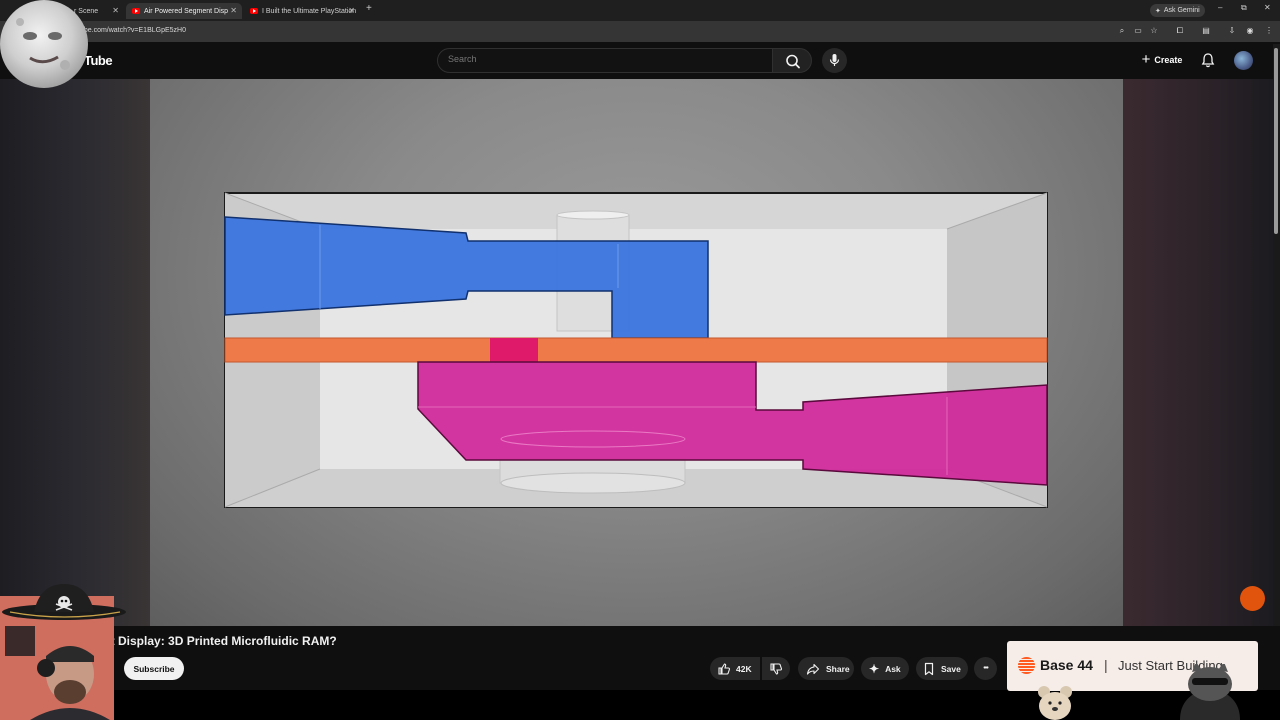 This screenshot has height=720, width=1280. I want to click on scrollbar-thumb, so click(1276, 141).